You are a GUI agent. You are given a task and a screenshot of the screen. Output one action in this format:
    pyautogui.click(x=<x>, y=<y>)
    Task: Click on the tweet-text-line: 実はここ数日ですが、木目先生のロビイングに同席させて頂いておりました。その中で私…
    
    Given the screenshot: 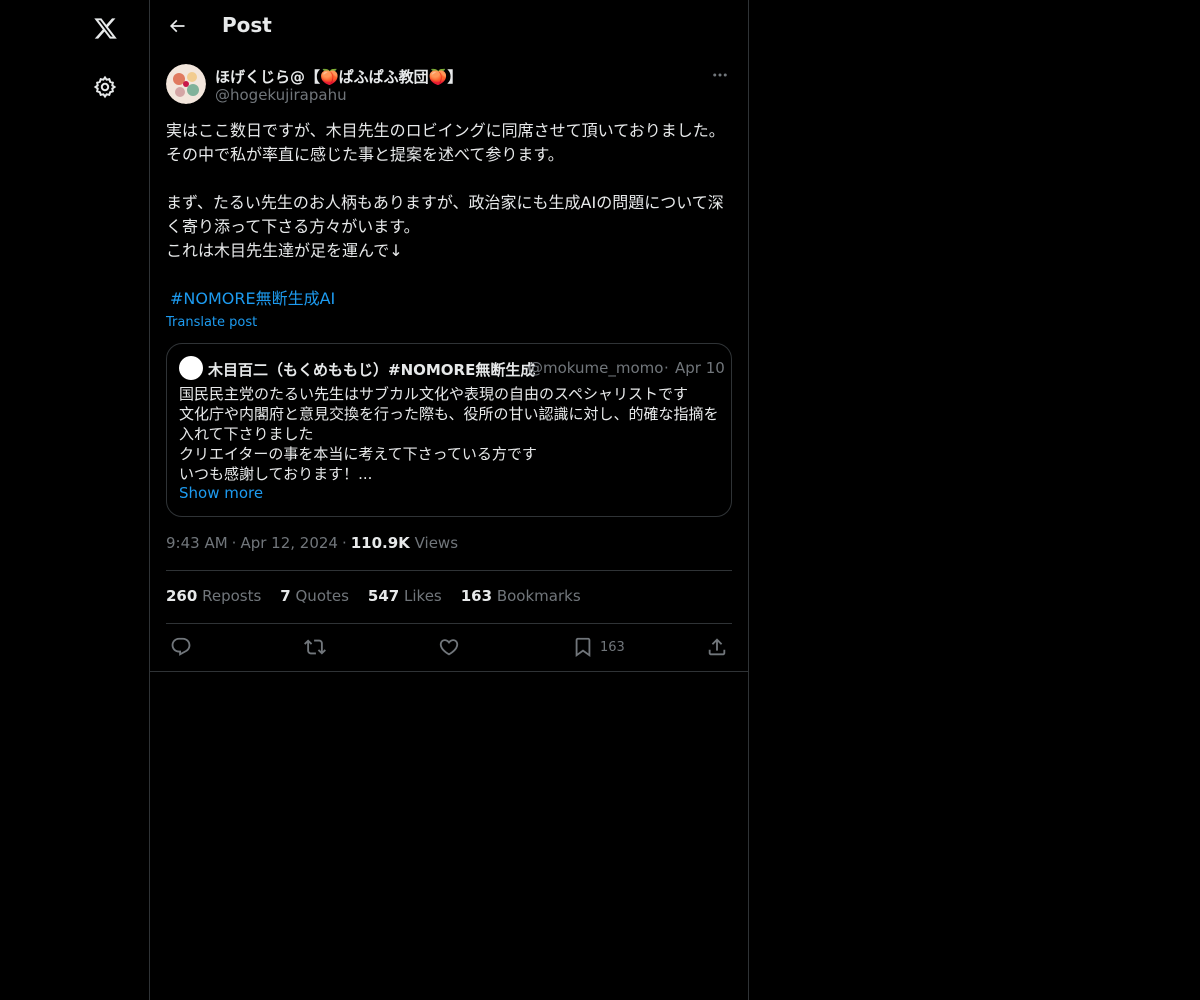 What is the action you would take?
    pyautogui.click(x=445, y=142)
    